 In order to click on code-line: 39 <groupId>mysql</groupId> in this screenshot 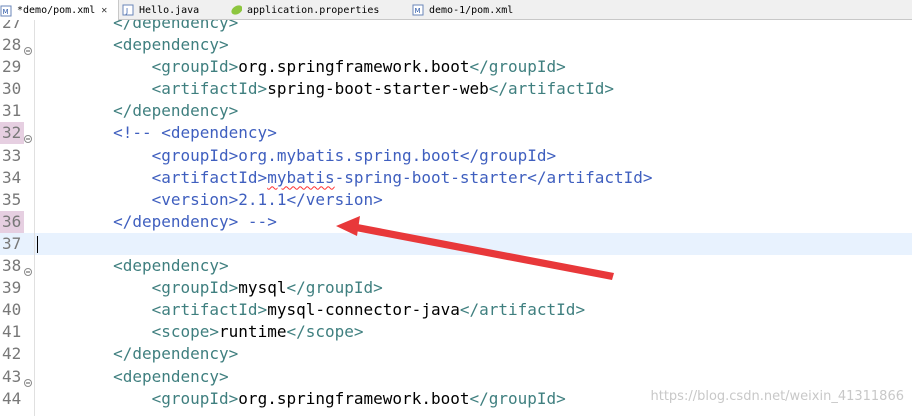, I will do `click(456, 288)`.